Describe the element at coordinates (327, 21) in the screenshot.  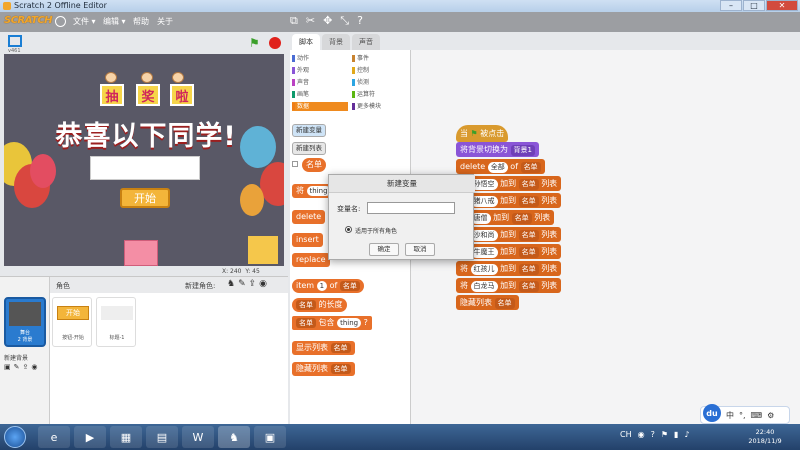
I see `grow-icon: ✥` at that location.